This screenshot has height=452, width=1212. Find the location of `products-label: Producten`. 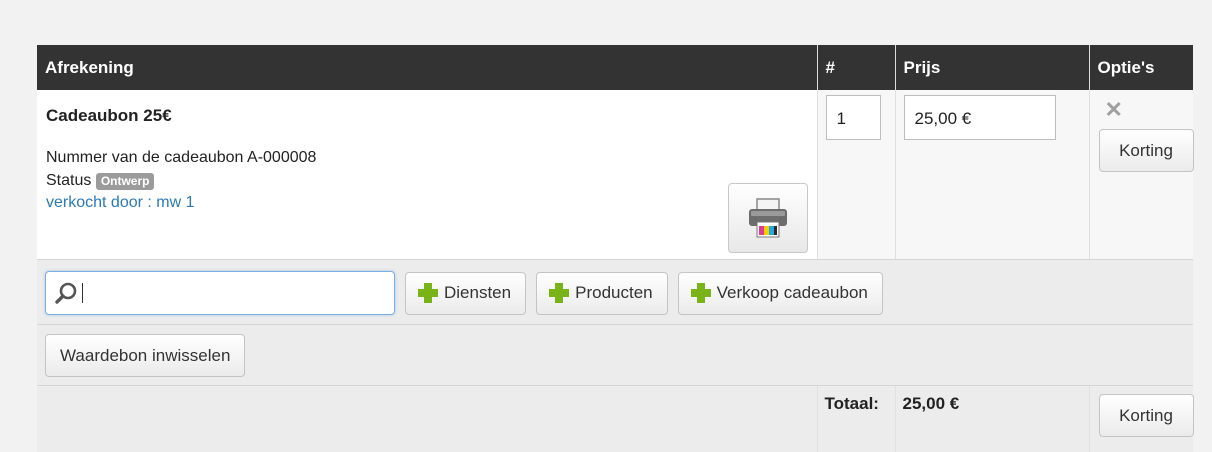

products-label: Producten is located at coordinates (614, 293).